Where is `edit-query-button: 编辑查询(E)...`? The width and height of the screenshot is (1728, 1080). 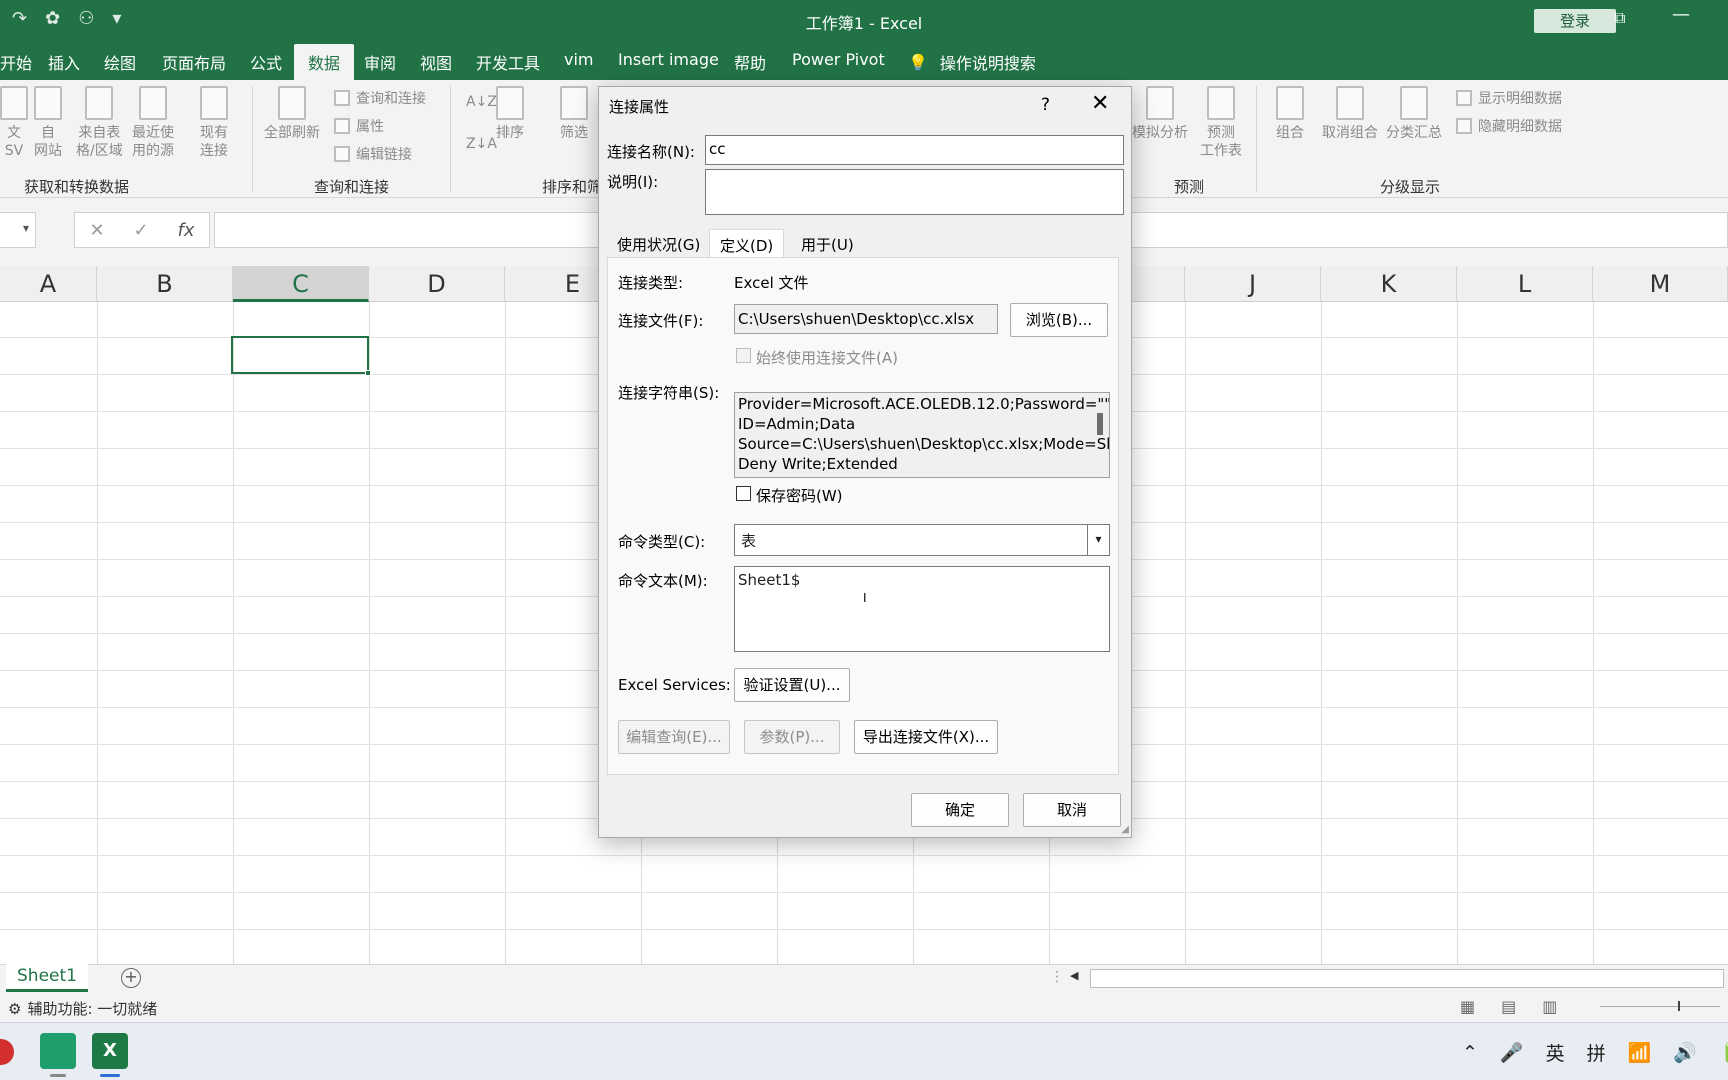
edit-query-button: 编辑查询(E)... is located at coordinates (674, 737).